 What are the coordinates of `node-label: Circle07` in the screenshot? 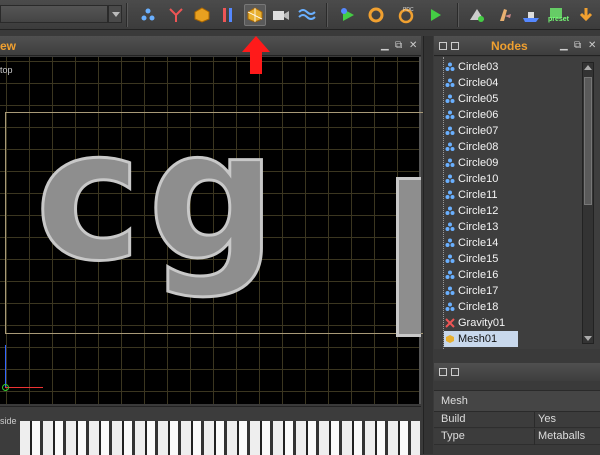 It's located at (478, 131).